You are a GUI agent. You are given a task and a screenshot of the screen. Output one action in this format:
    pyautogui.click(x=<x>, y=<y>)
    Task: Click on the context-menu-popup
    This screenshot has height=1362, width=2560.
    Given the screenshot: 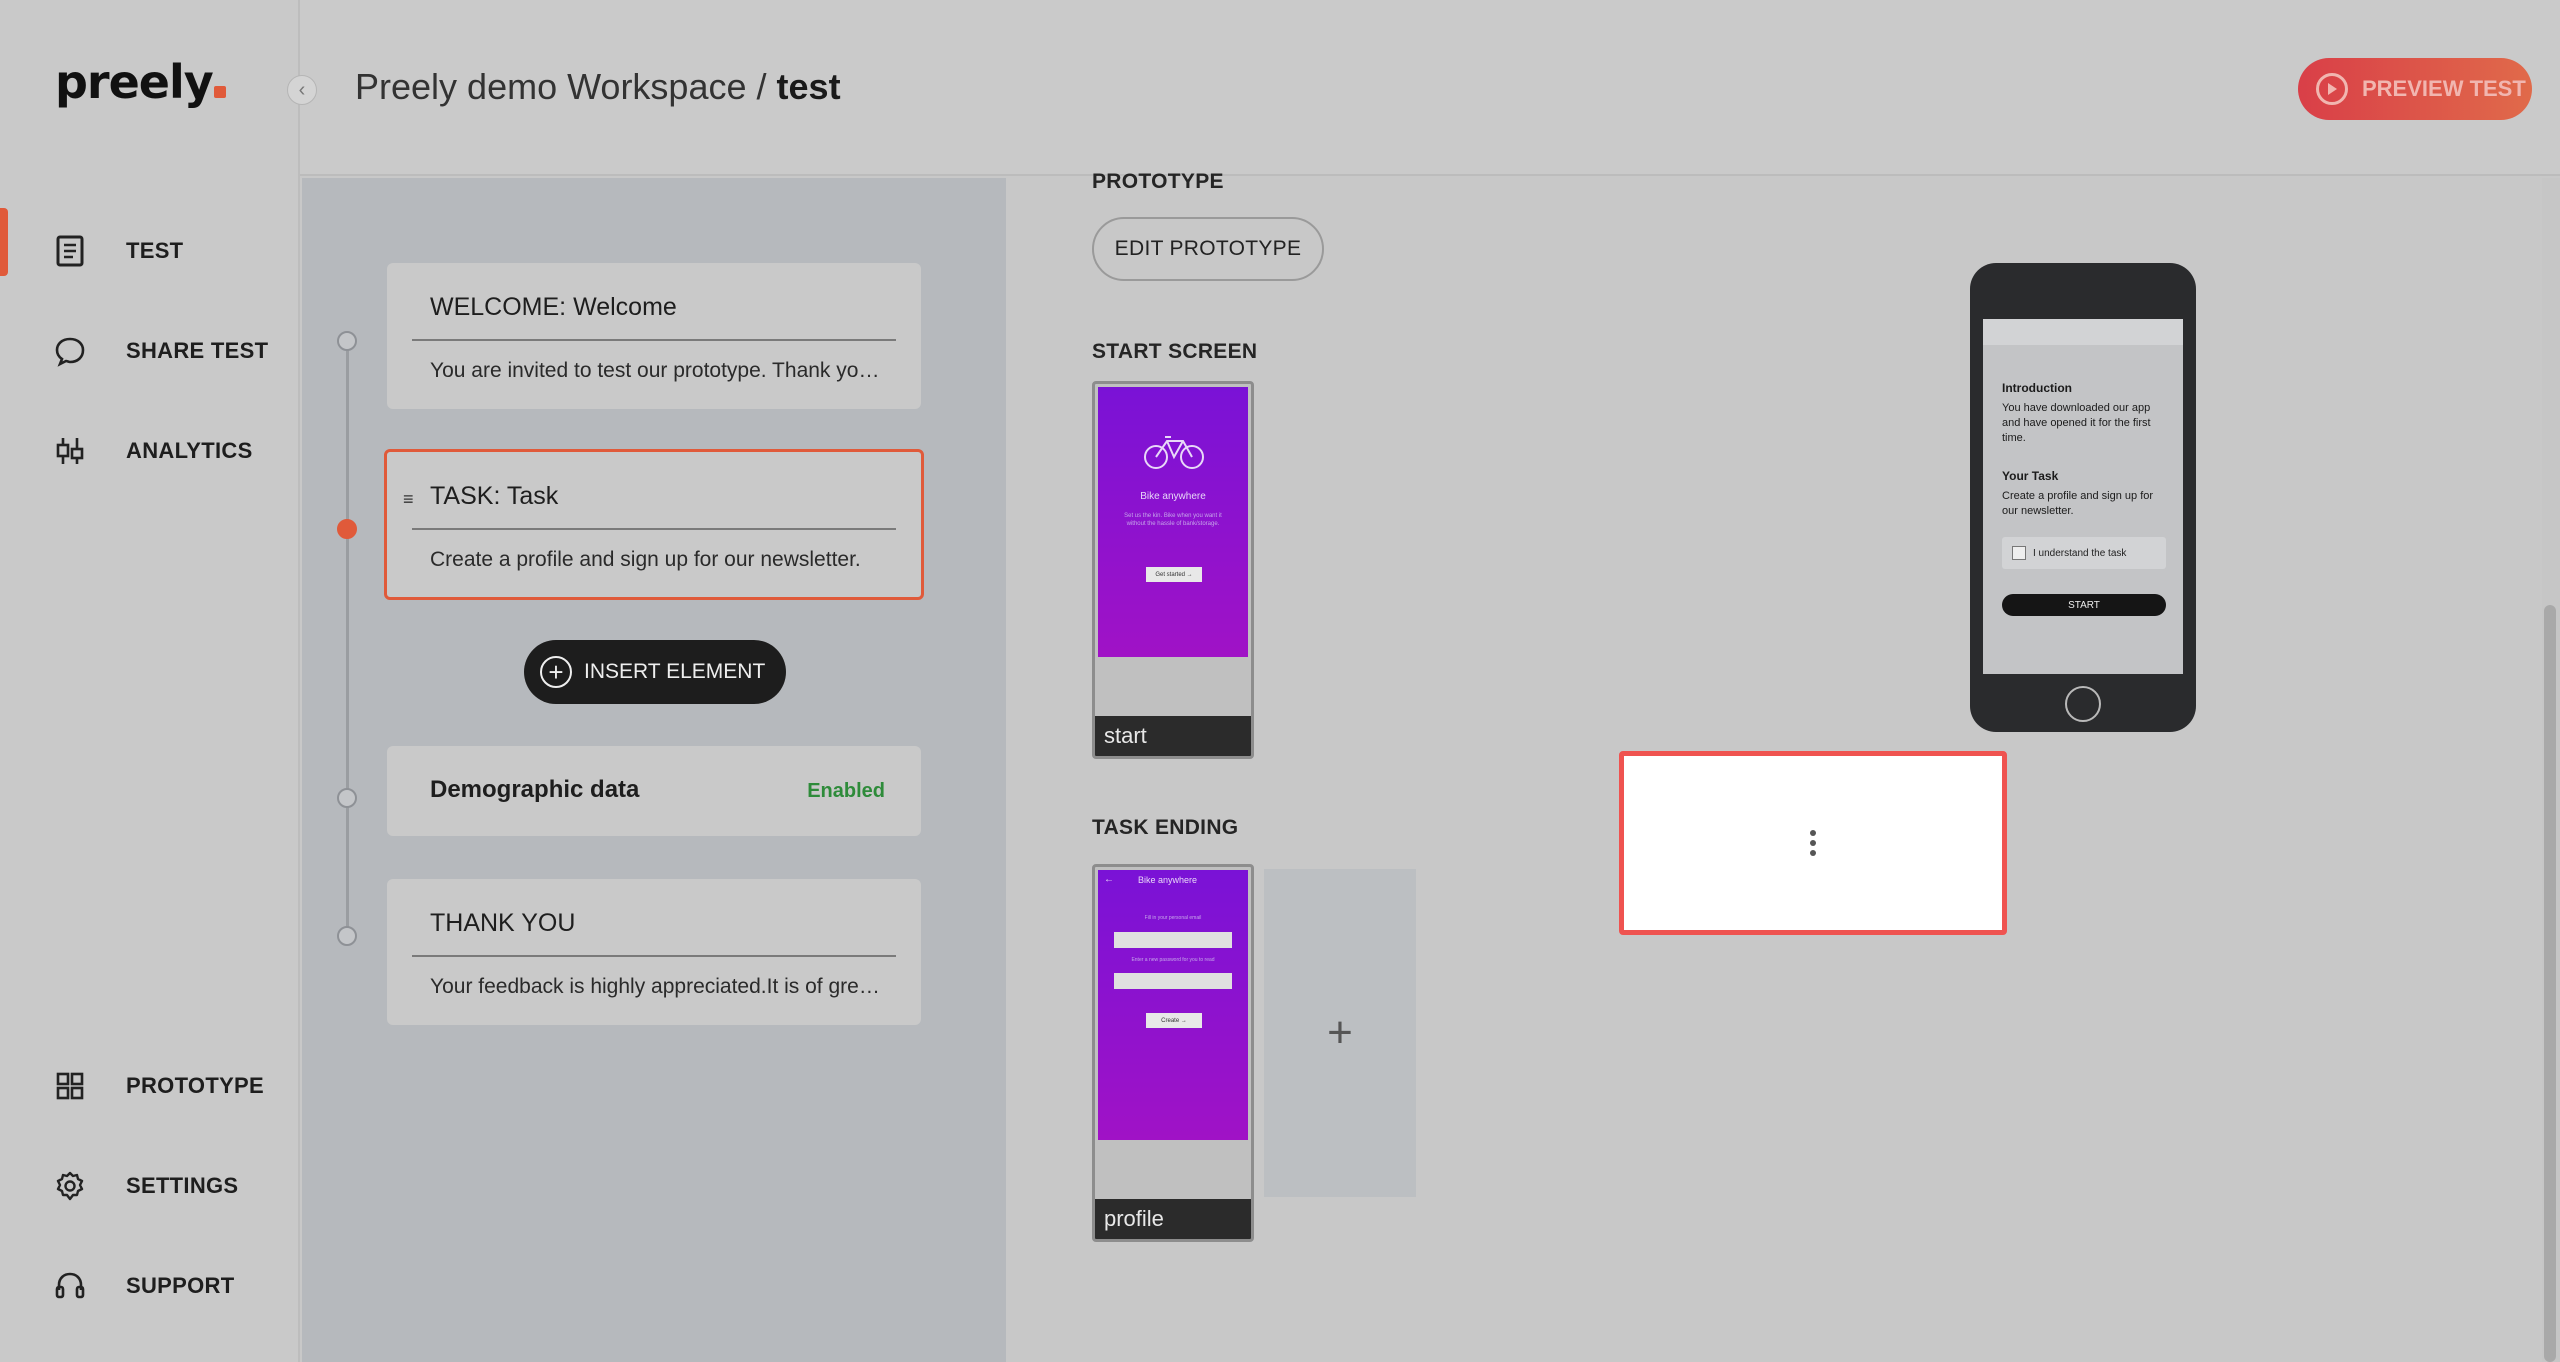 What is the action you would take?
    pyautogui.click(x=1813, y=843)
    